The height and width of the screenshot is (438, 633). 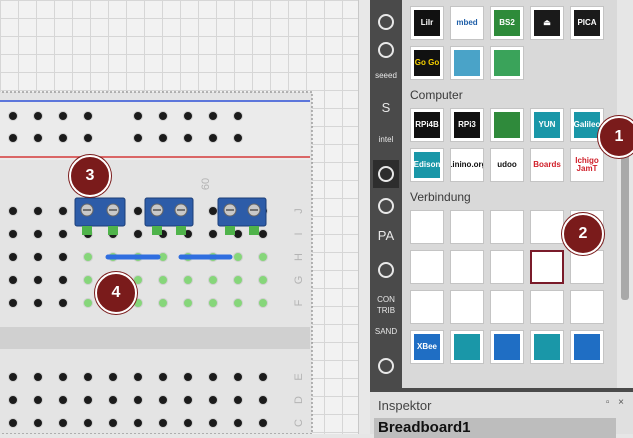 I want to click on raspberry-pi-3: RPi3, so click(x=467, y=125).